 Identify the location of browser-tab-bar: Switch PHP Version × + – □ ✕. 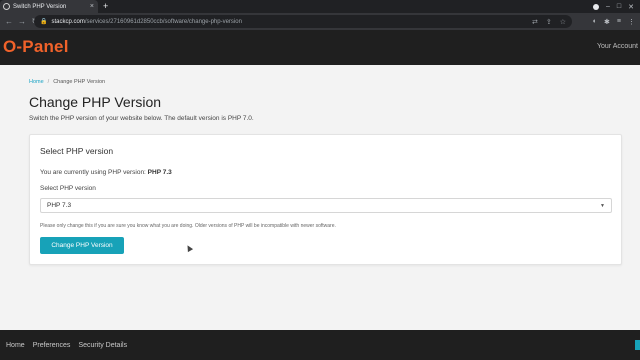
(320, 6).